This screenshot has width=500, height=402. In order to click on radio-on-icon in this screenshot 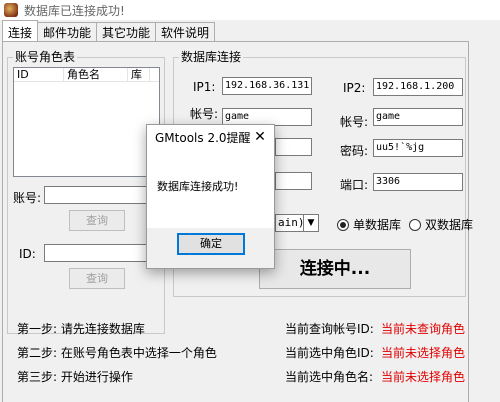, I will do `click(343, 224)`.